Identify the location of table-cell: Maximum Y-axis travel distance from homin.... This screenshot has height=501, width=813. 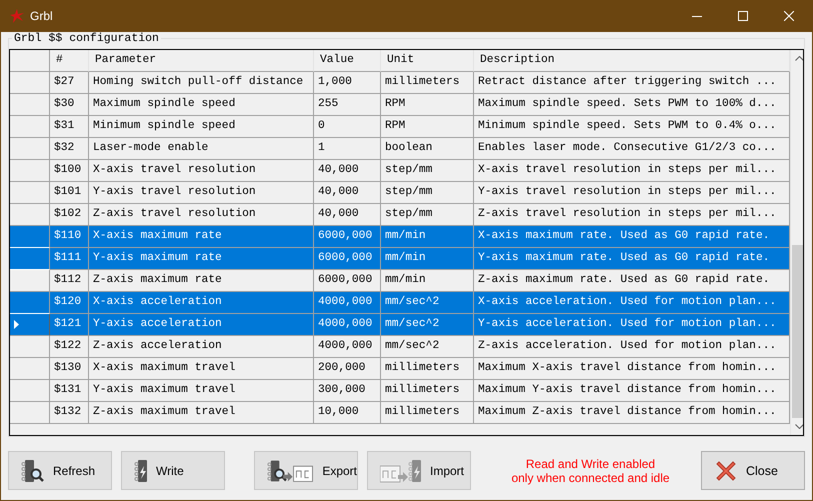
(632, 391).